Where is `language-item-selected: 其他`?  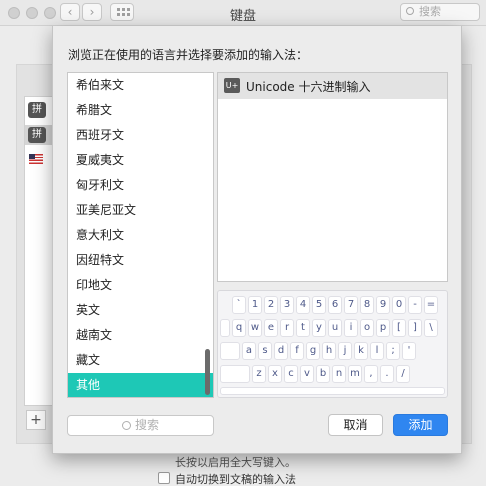 language-item-selected: 其他 is located at coordinates (140, 385).